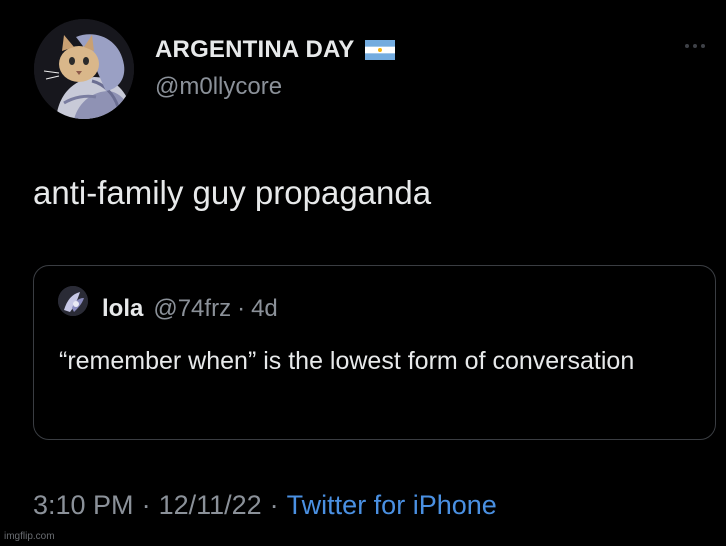 This screenshot has height=546, width=726. Describe the element at coordinates (255, 49) in the screenshot. I see `author-name-text: ARGENTINA DAY` at that location.